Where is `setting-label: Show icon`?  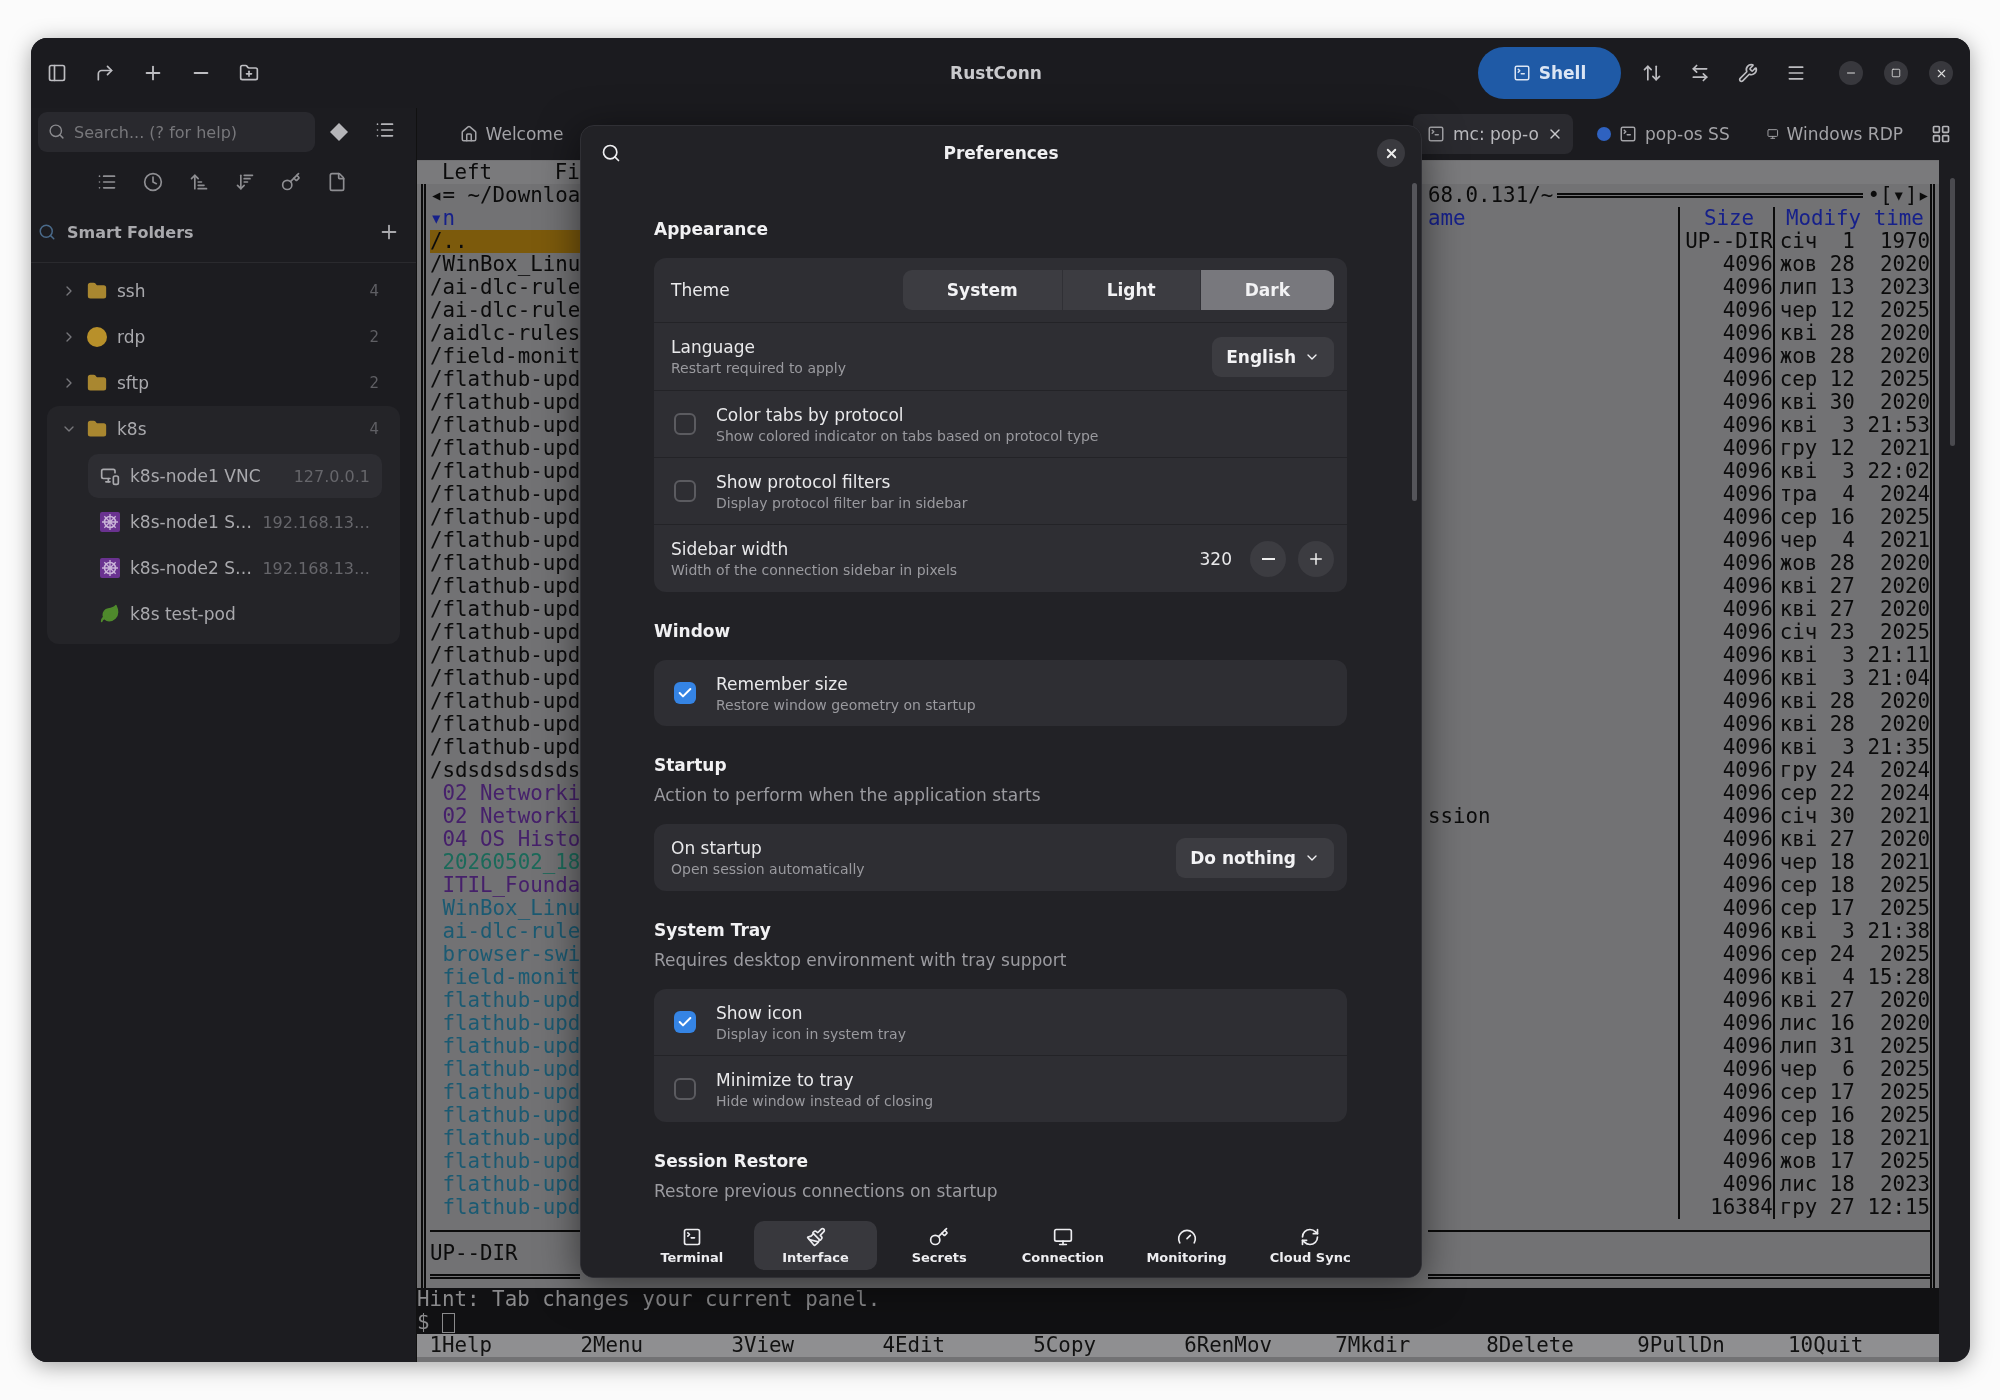 setting-label: Show icon is located at coordinates (760, 1012).